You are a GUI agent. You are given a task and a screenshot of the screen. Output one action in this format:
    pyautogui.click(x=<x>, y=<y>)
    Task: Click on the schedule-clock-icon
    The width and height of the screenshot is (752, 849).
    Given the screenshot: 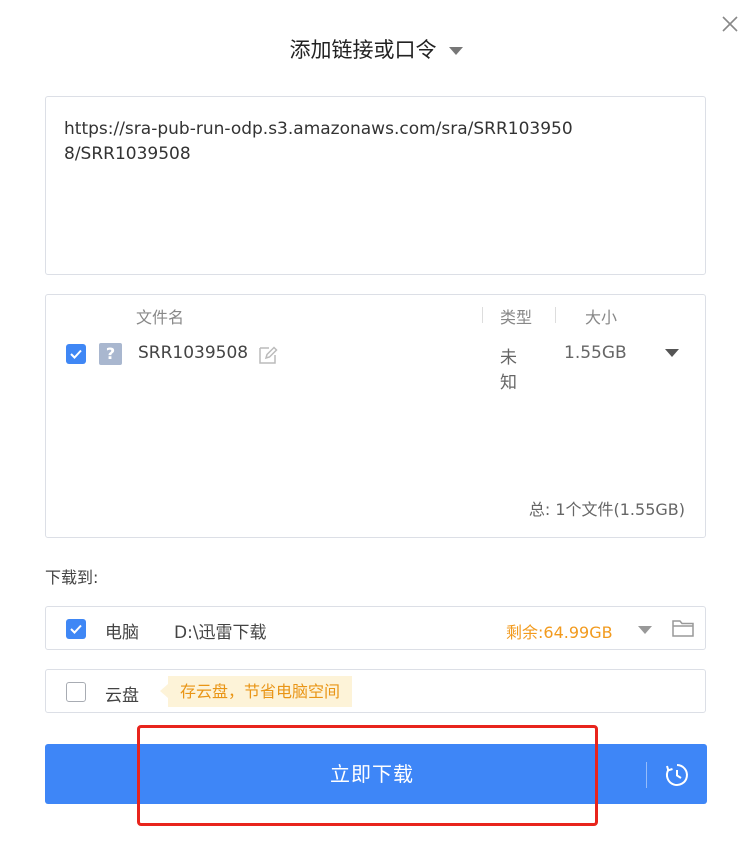 What is the action you would take?
    pyautogui.click(x=677, y=775)
    